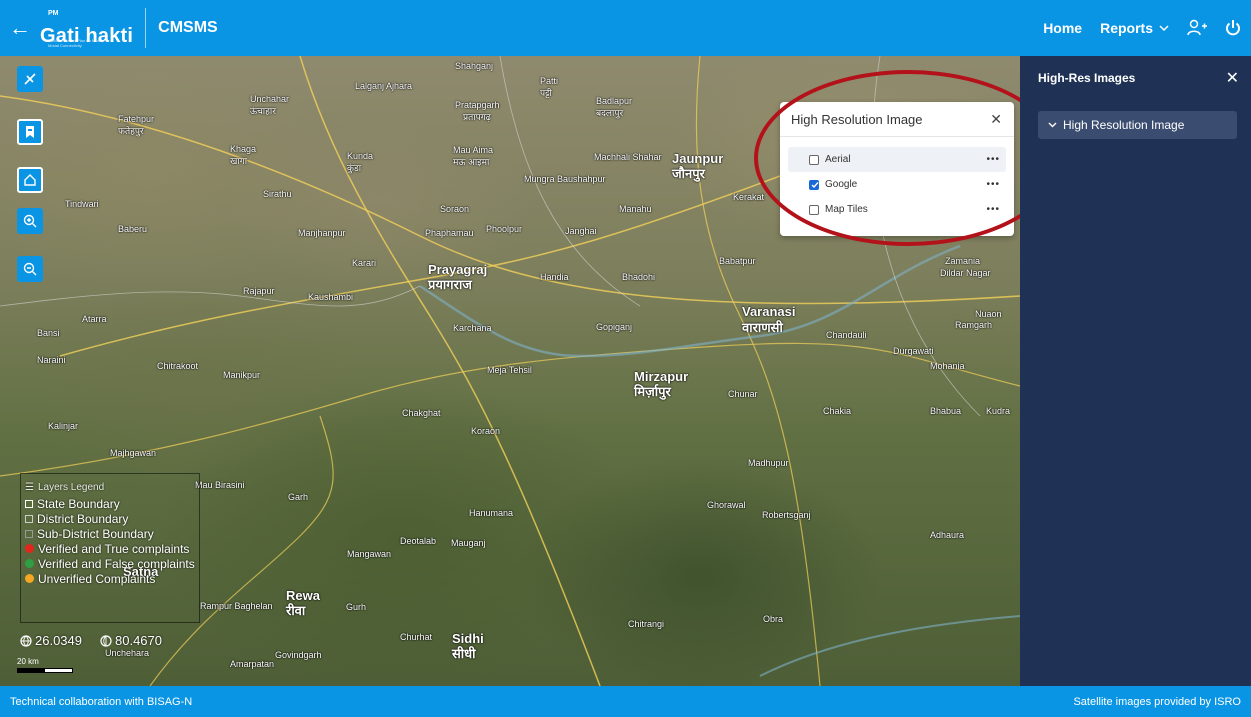  I want to click on footer-right-text: Satellite images provided by ISRO, so click(1157, 701).